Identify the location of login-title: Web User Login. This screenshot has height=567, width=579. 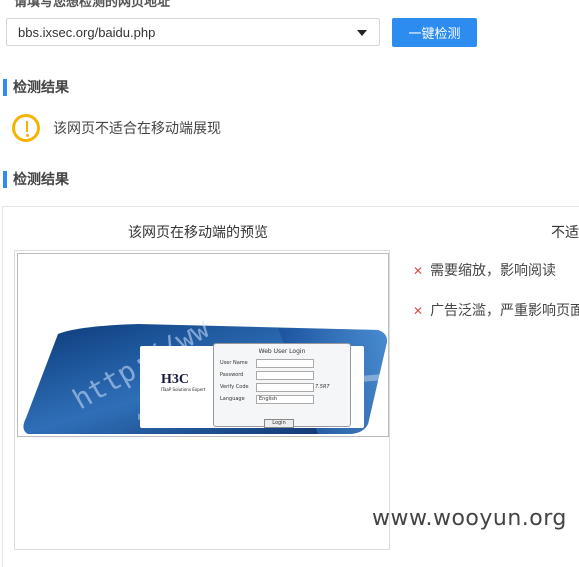
(282, 351).